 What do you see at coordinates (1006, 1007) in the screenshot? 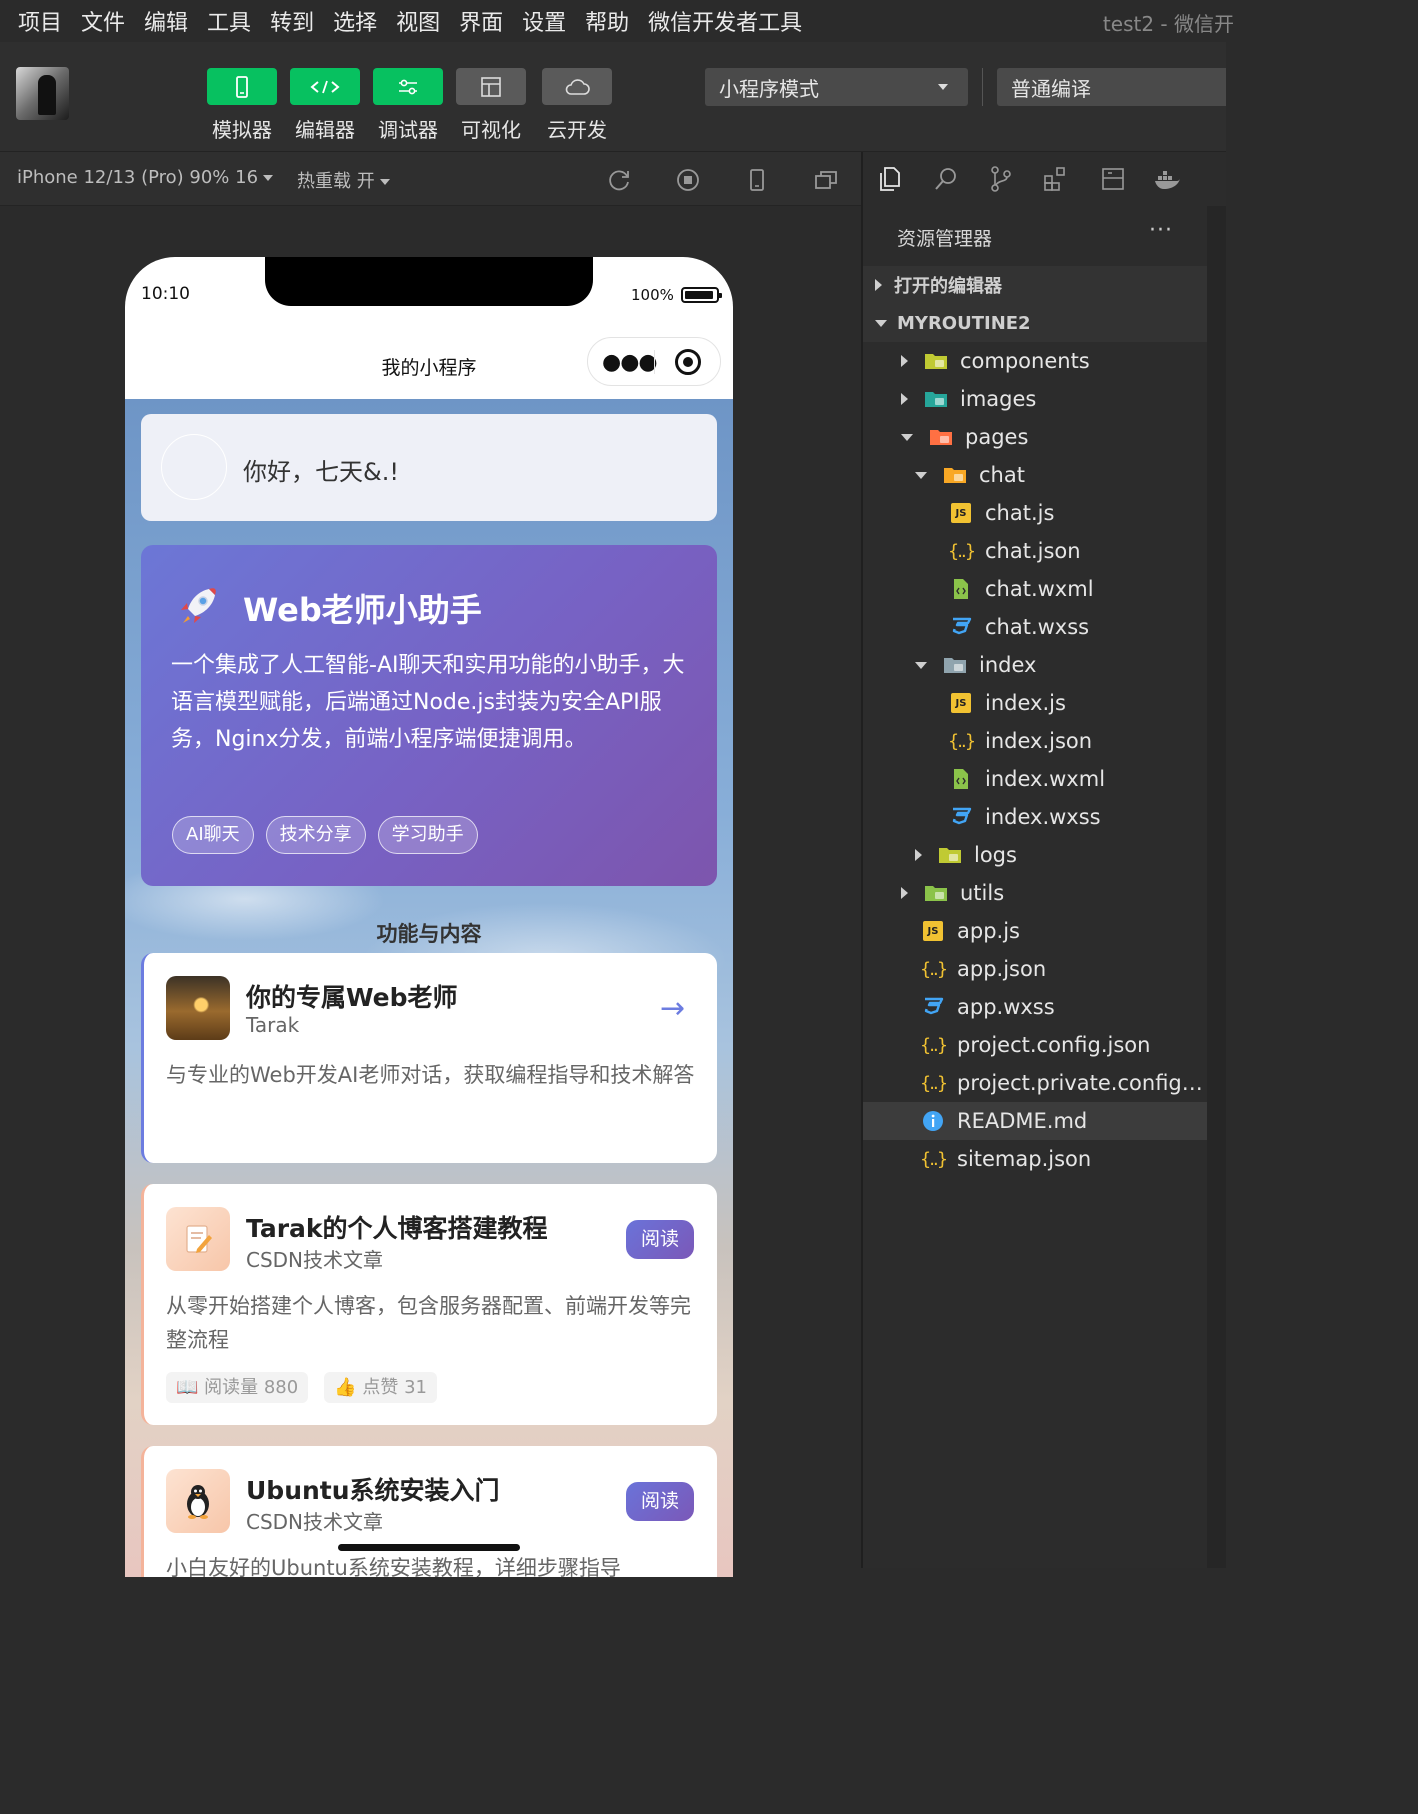
I see `tree-item-label: app.wxss` at bounding box center [1006, 1007].